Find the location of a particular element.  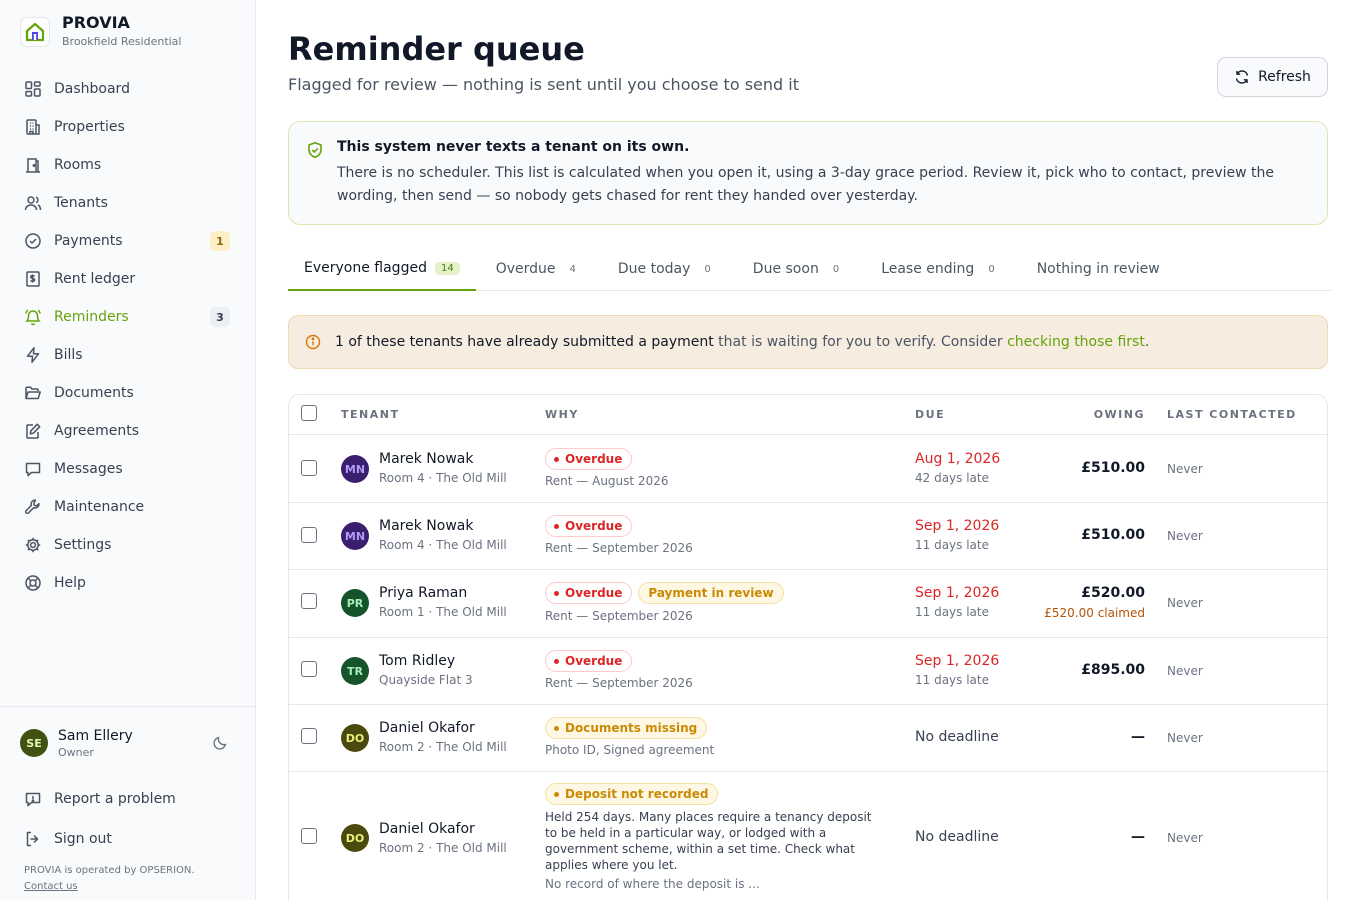

brand-subtitle: Brookfield Residential is located at coordinates (122, 41).